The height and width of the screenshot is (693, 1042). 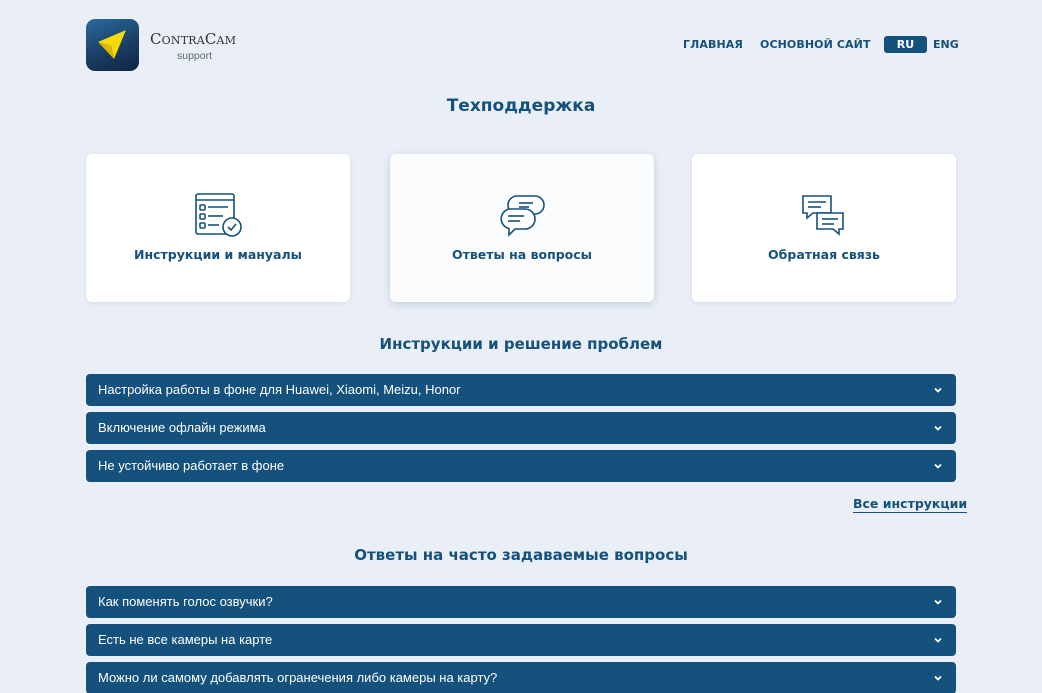 What do you see at coordinates (195, 56) in the screenshot?
I see `logo-subtitle: support` at bounding box center [195, 56].